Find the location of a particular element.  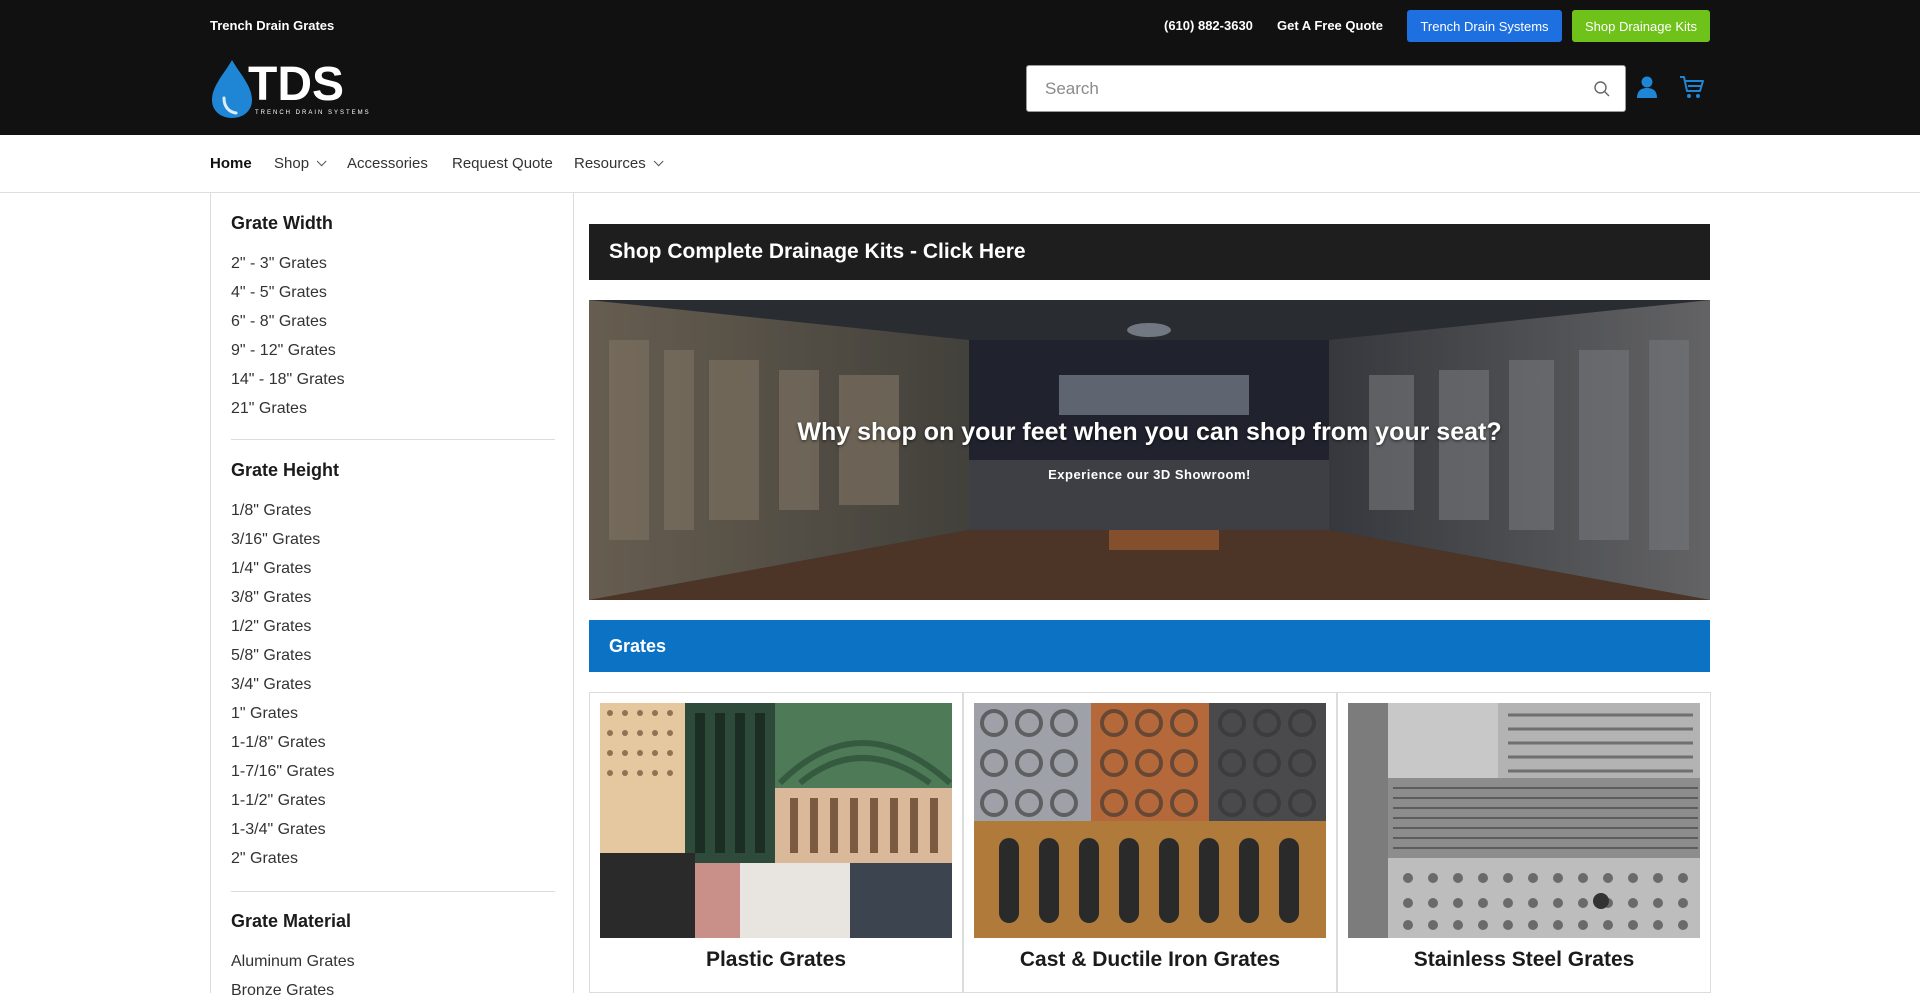

search-input is located at coordinates (1305, 89).